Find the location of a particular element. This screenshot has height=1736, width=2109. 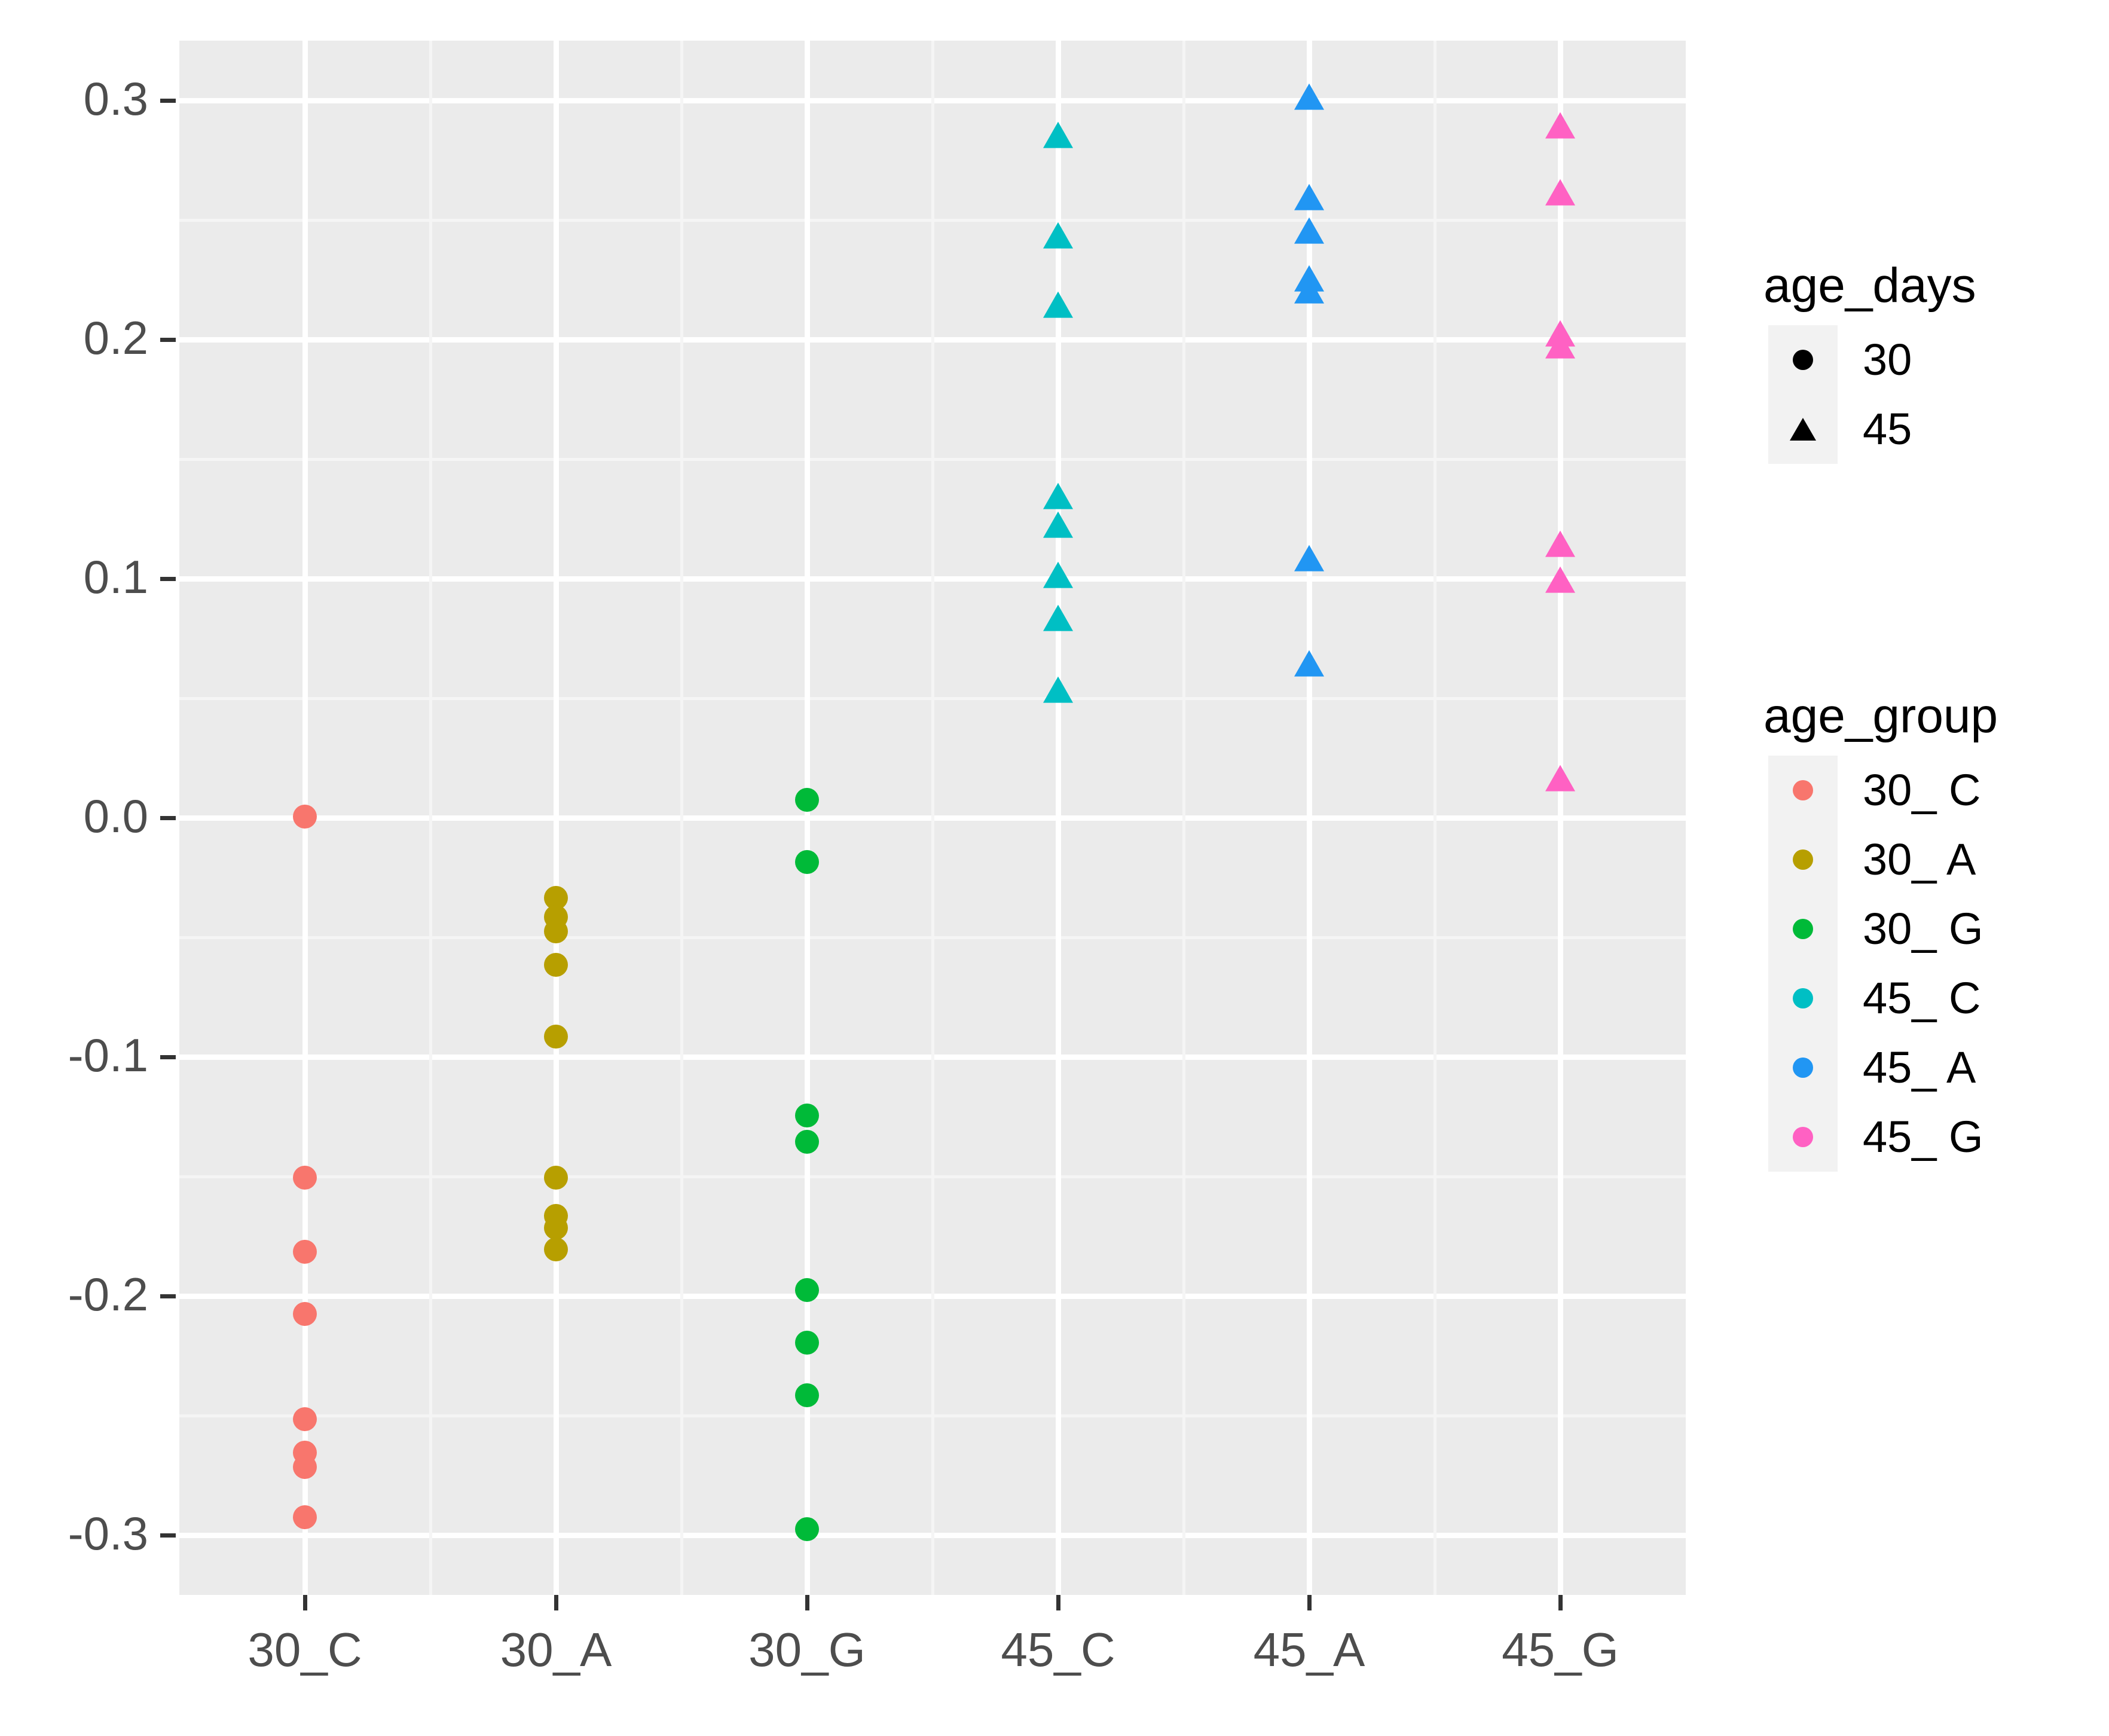

y-axis-tick-label: 0.2 is located at coordinates (115, 337).